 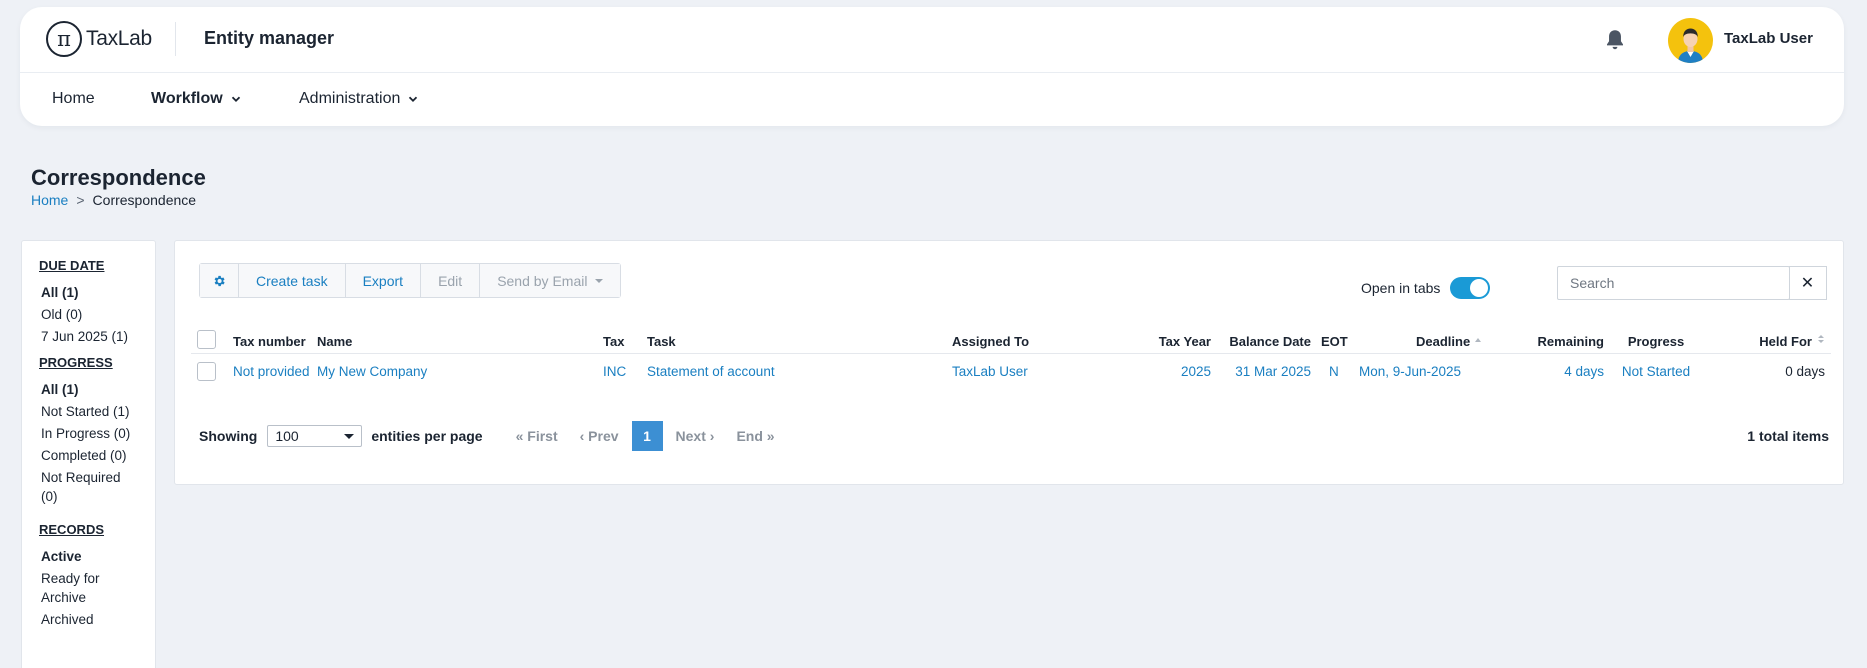 What do you see at coordinates (932, 40) in the screenshot?
I see `top-bar: π TaxLab Entity manager TaxLab User` at bounding box center [932, 40].